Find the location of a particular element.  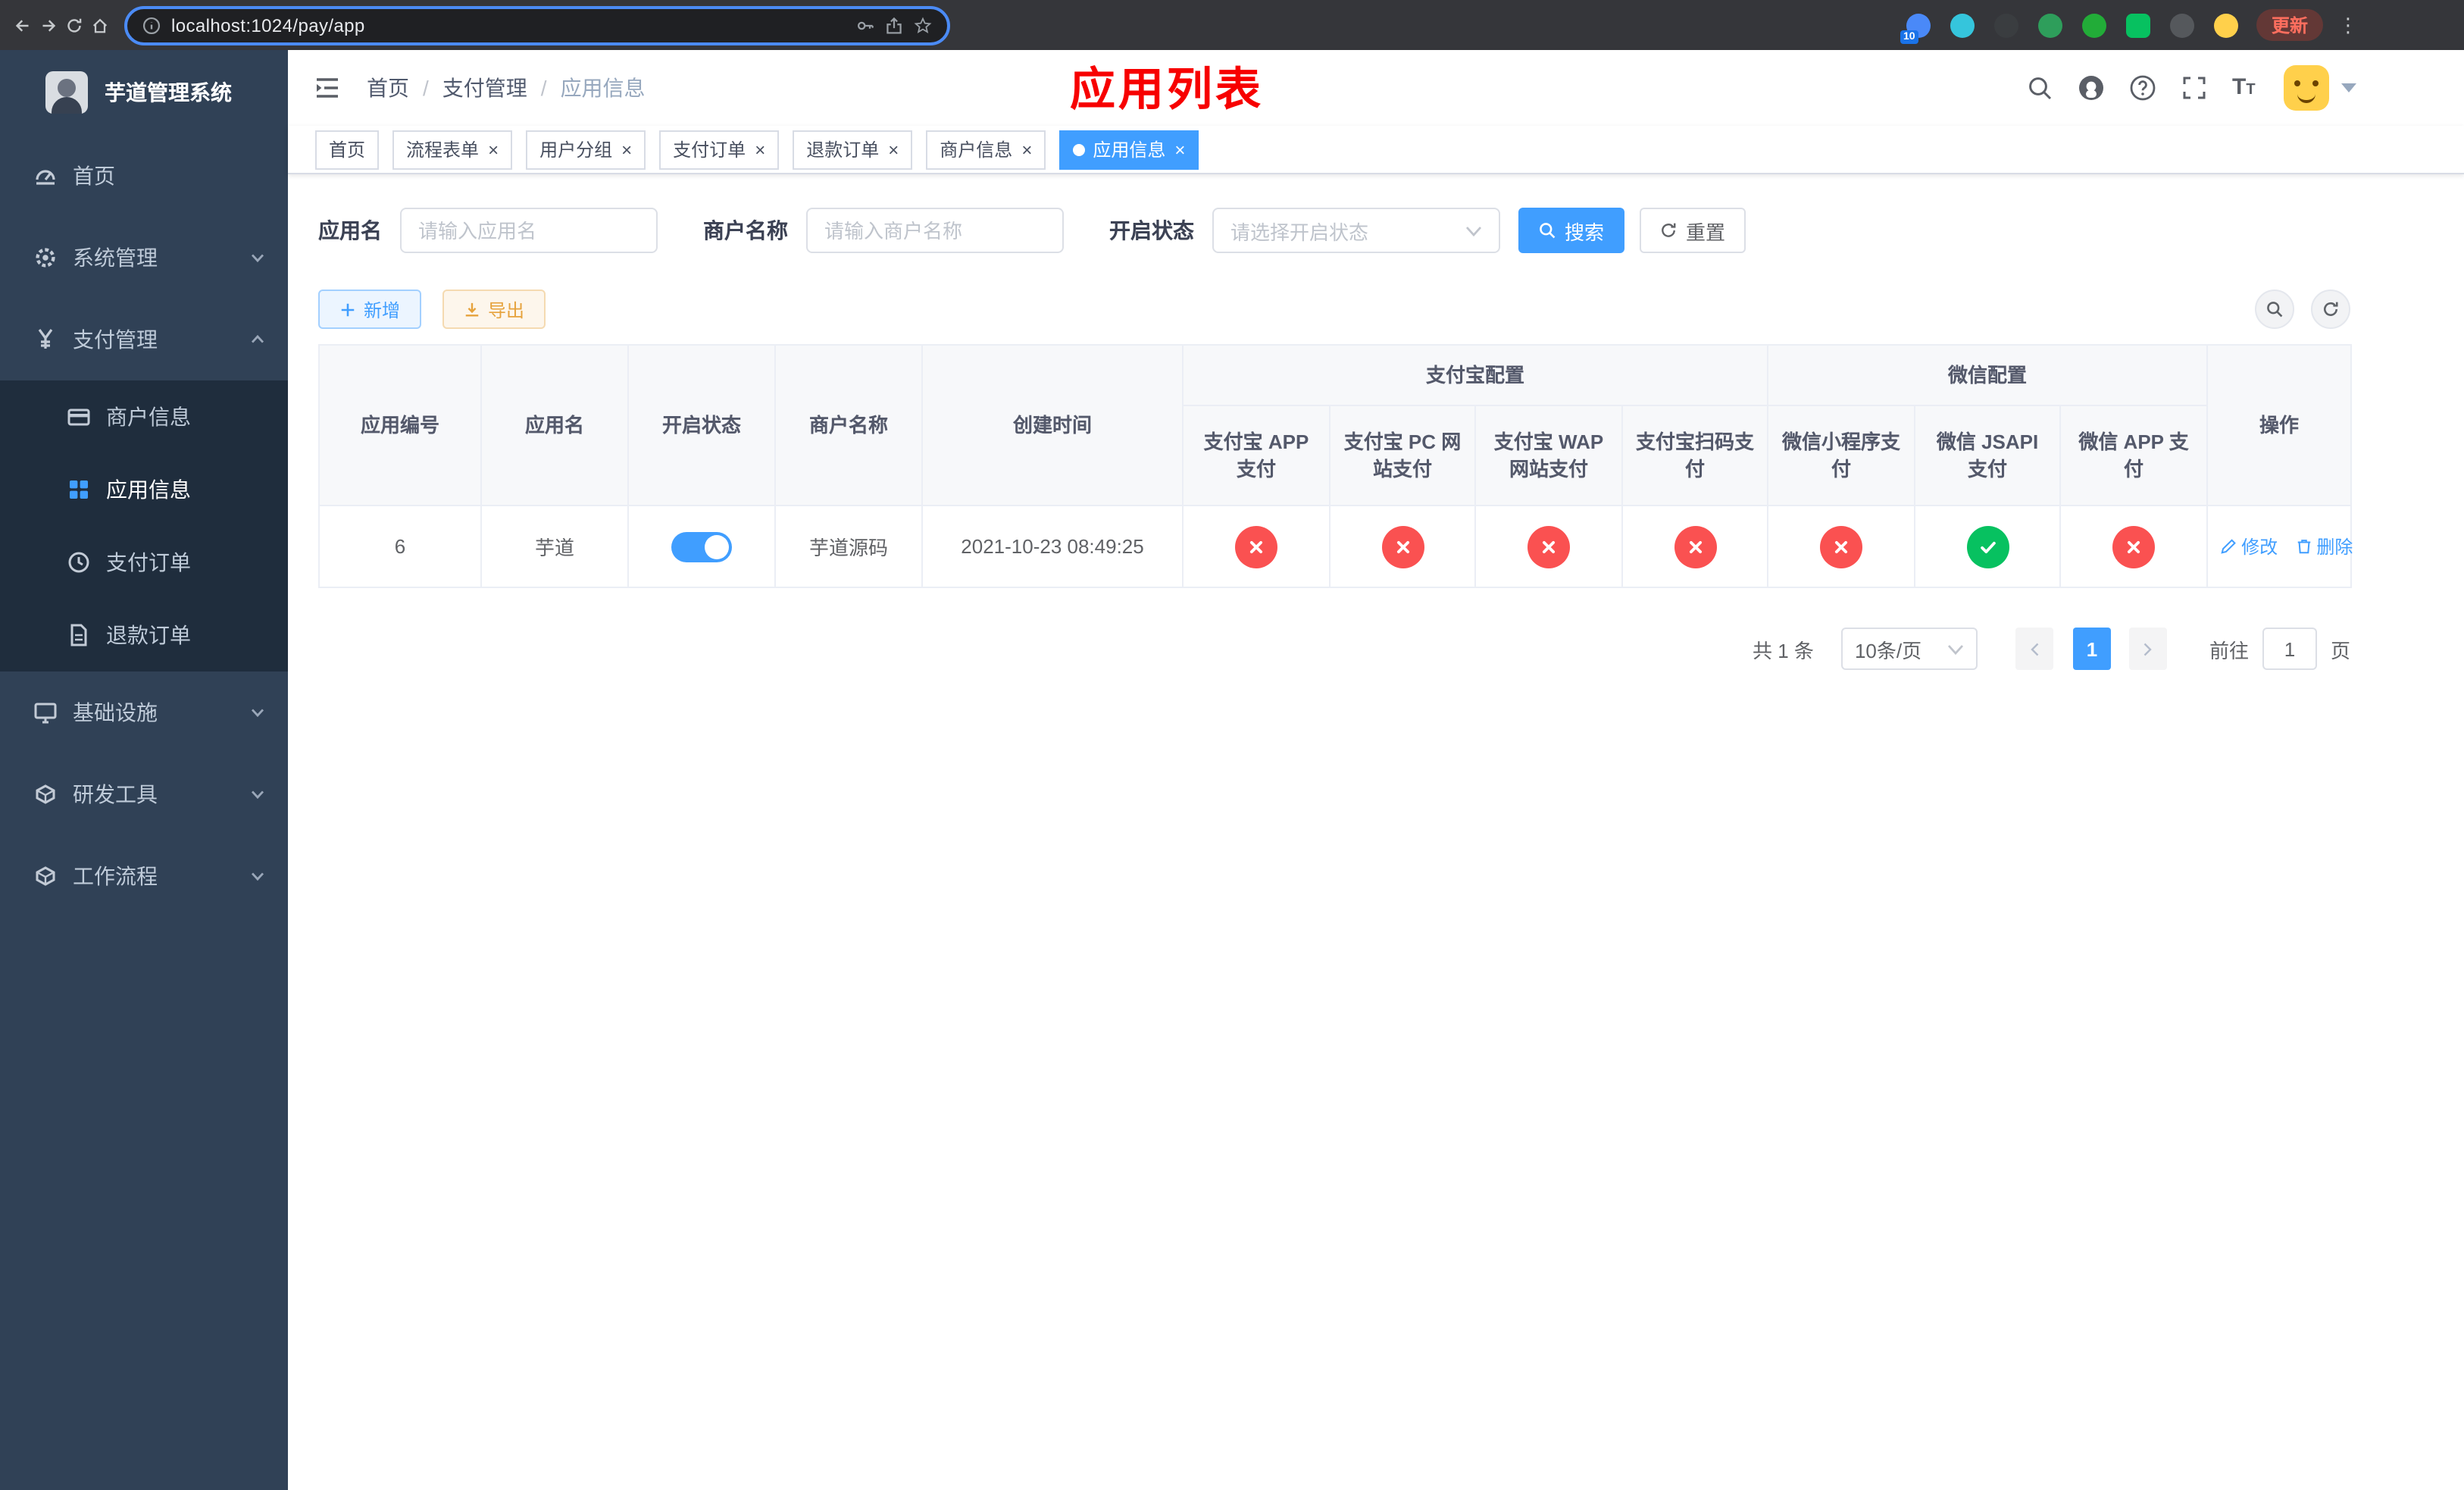

ext-green-circle-icon is located at coordinates (2093, 25).